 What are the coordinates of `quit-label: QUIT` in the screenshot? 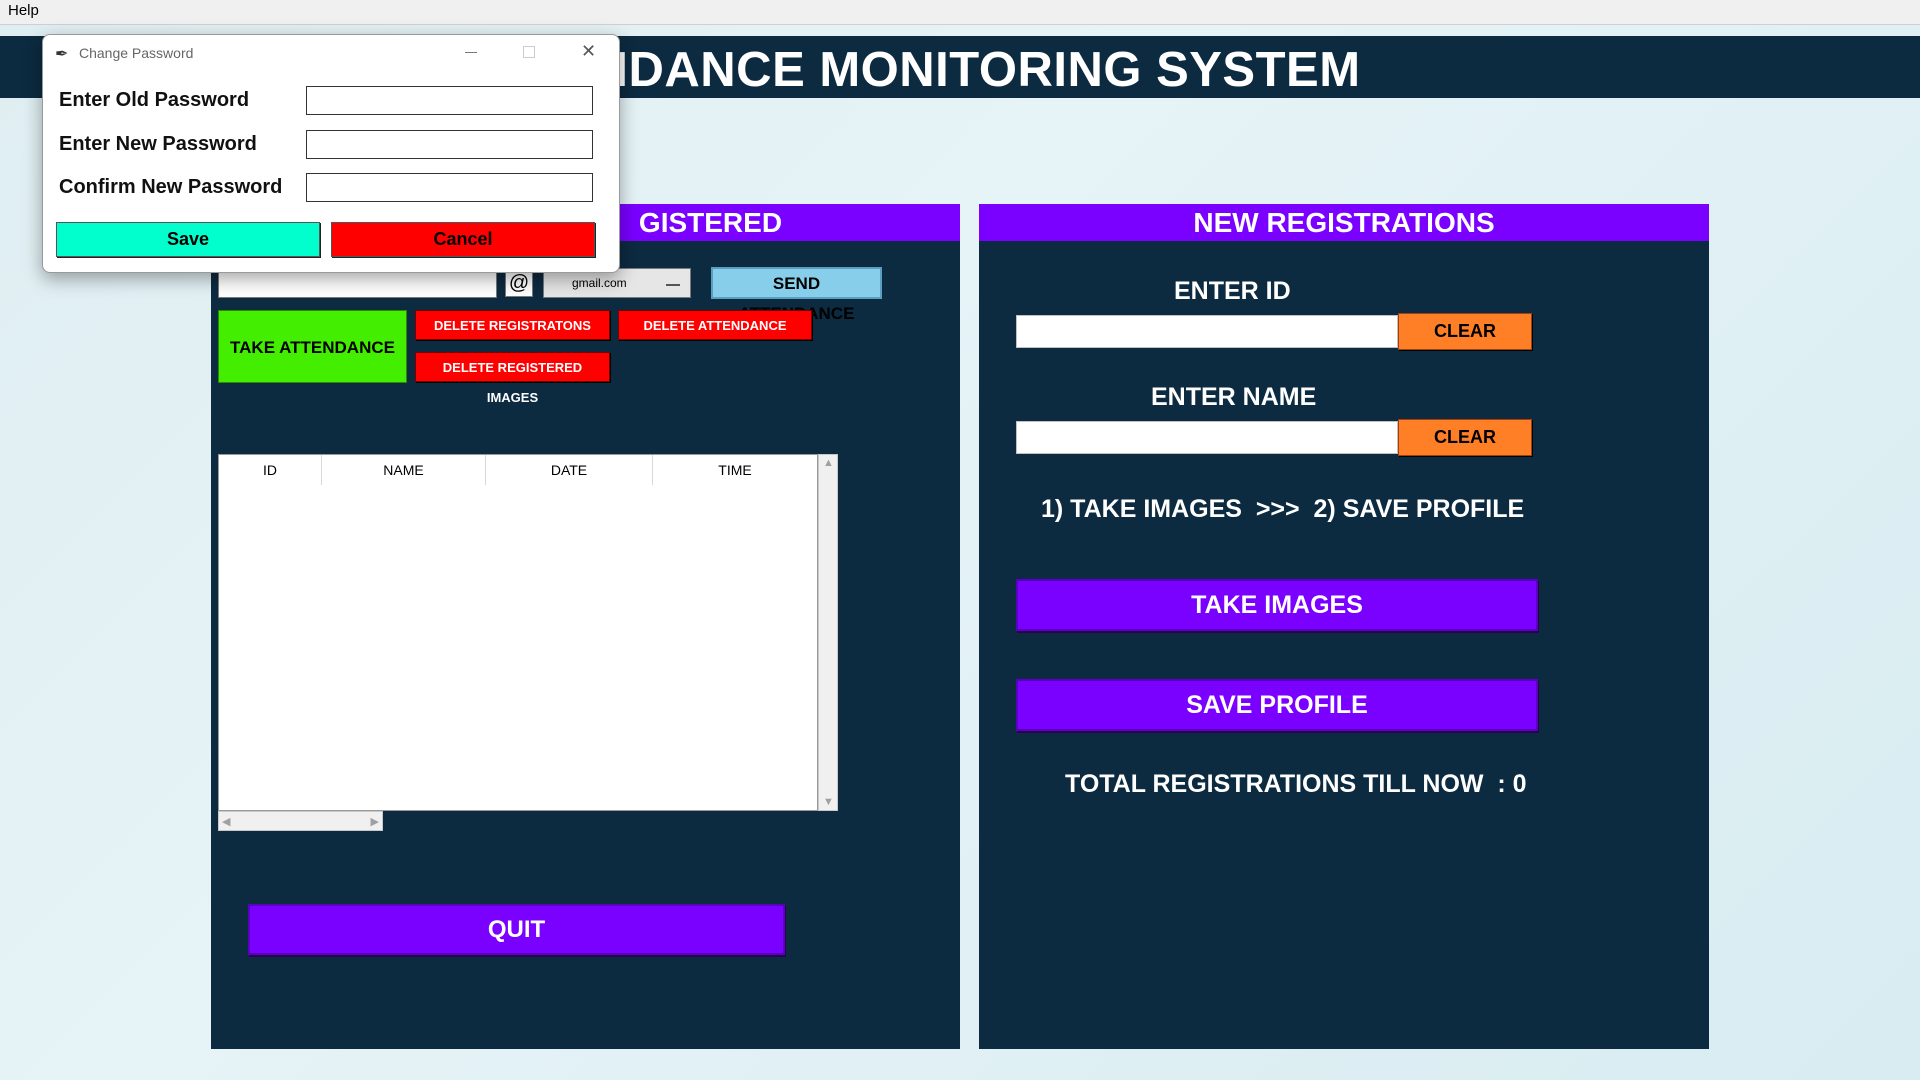 It's located at (516, 929).